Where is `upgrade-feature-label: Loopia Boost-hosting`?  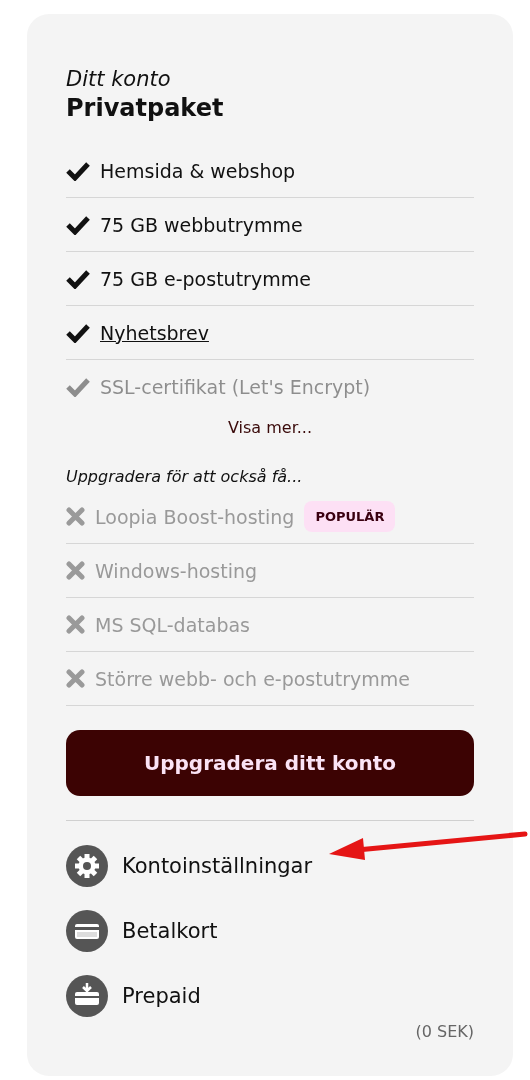 upgrade-feature-label: Loopia Boost-hosting is located at coordinates (195, 516).